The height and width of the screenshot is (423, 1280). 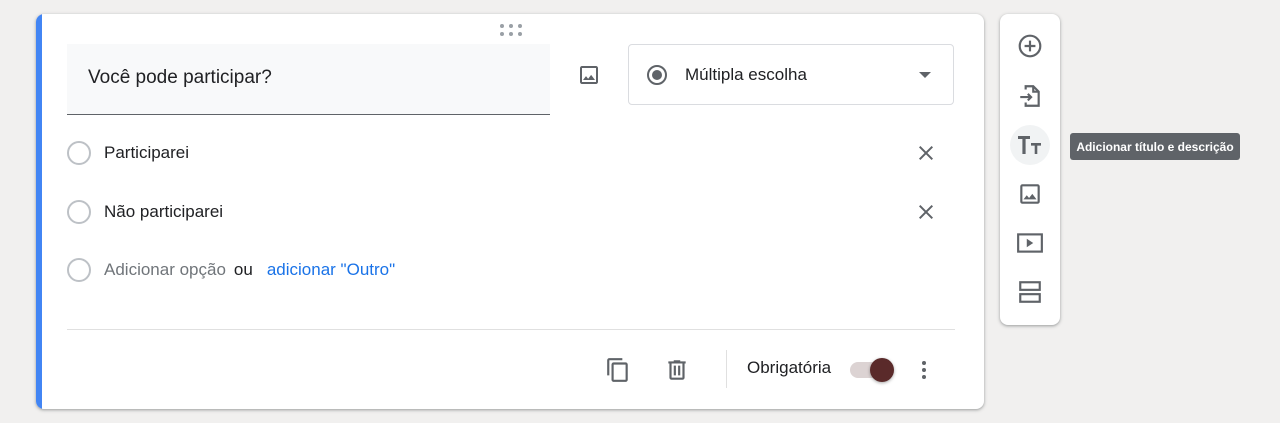 I want to click on radio-checked-icon, so click(x=657, y=74).